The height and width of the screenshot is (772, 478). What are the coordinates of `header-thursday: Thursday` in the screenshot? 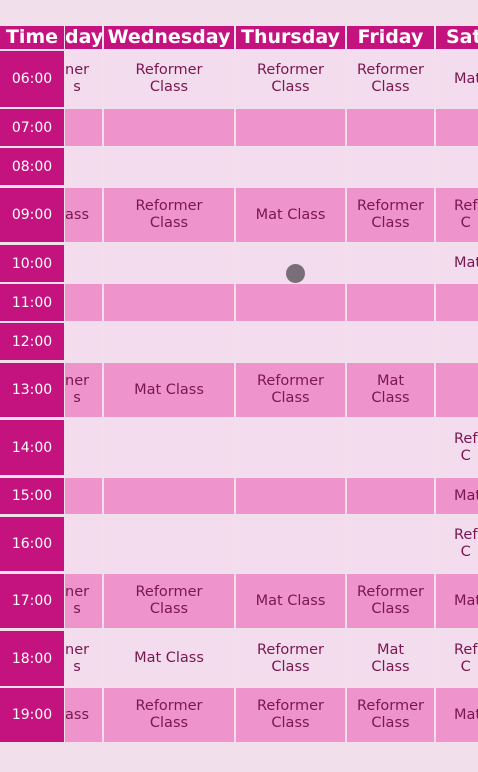 It's located at (290, 37).